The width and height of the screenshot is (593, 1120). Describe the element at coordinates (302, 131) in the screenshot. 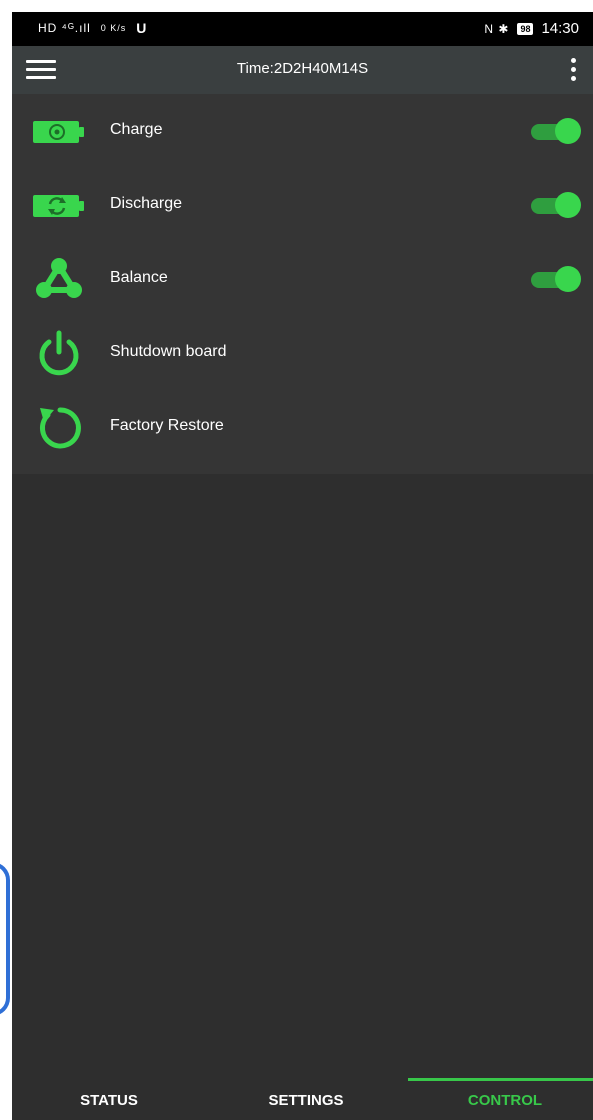

I see `control-row-charge: Charge` at that location.